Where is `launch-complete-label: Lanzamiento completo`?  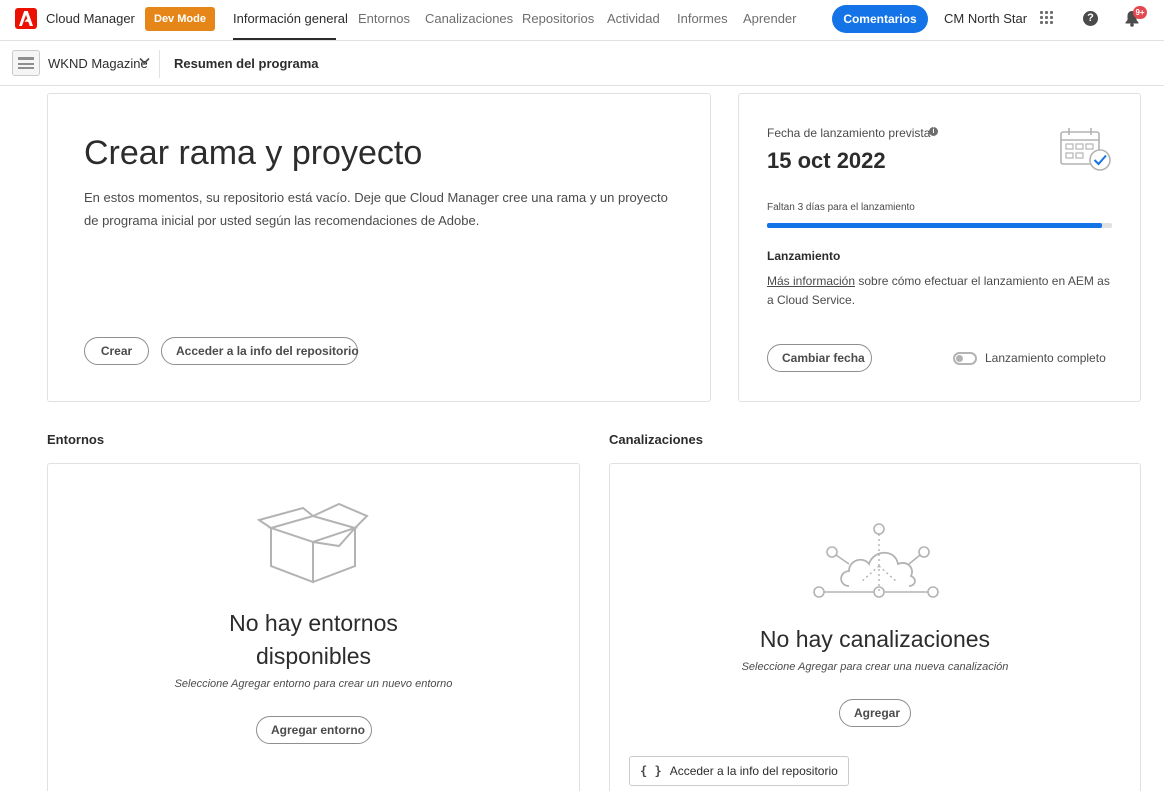
launch-complete-label: Lanzamiento completo is located at coordinates (1045, 358).